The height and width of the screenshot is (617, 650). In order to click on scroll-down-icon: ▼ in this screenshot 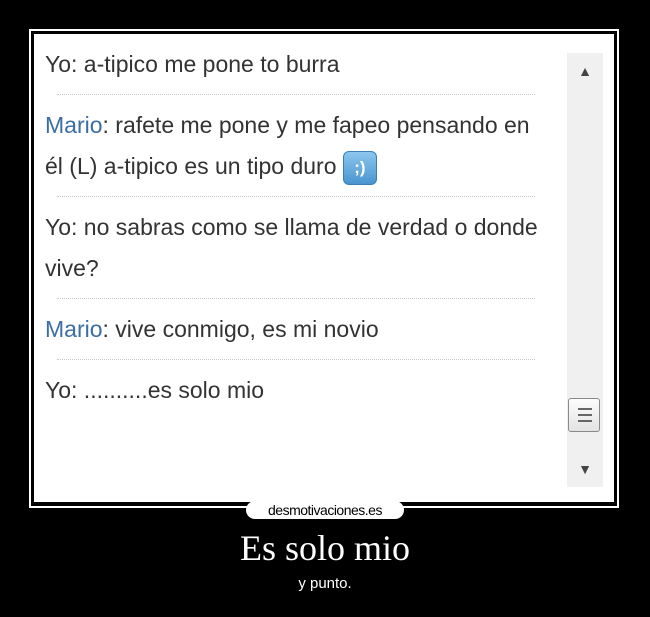, I will do `click(585, 469)`.